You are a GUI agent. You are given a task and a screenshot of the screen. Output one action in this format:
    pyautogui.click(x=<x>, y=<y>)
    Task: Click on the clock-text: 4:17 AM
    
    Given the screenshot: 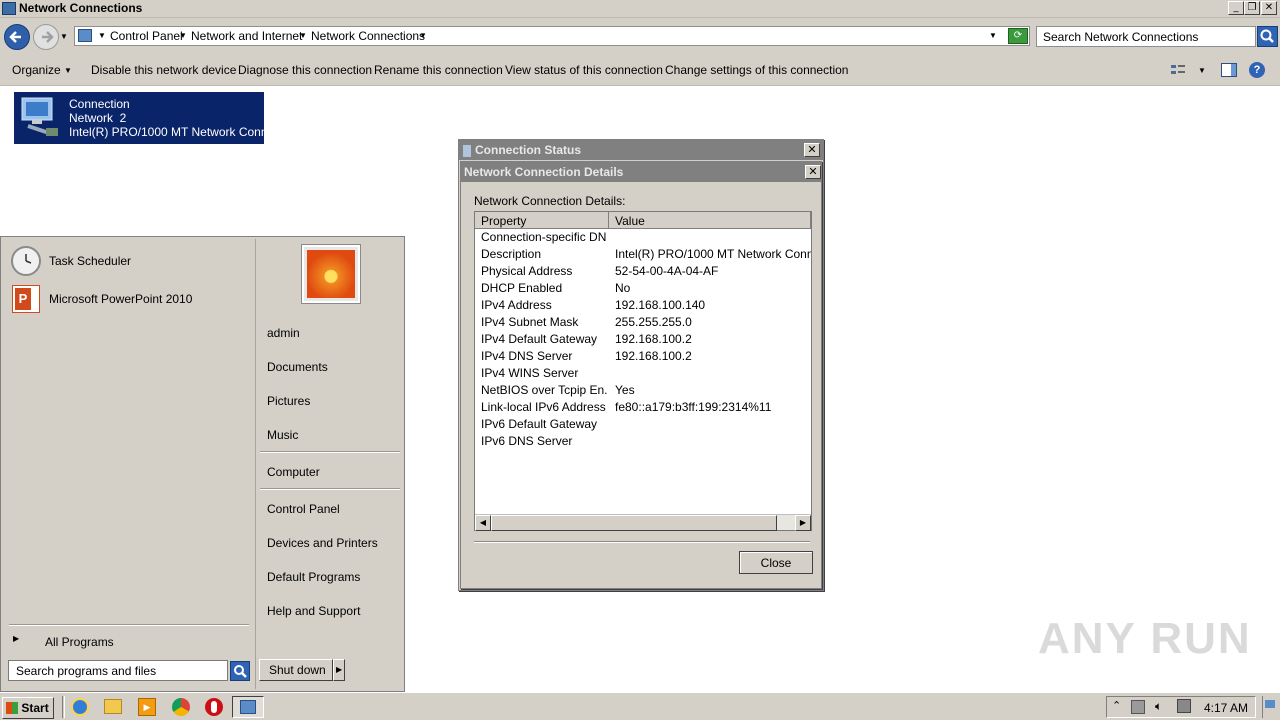 What is the action you would take?
    pyautogui.click(x=1226, y=708)
    